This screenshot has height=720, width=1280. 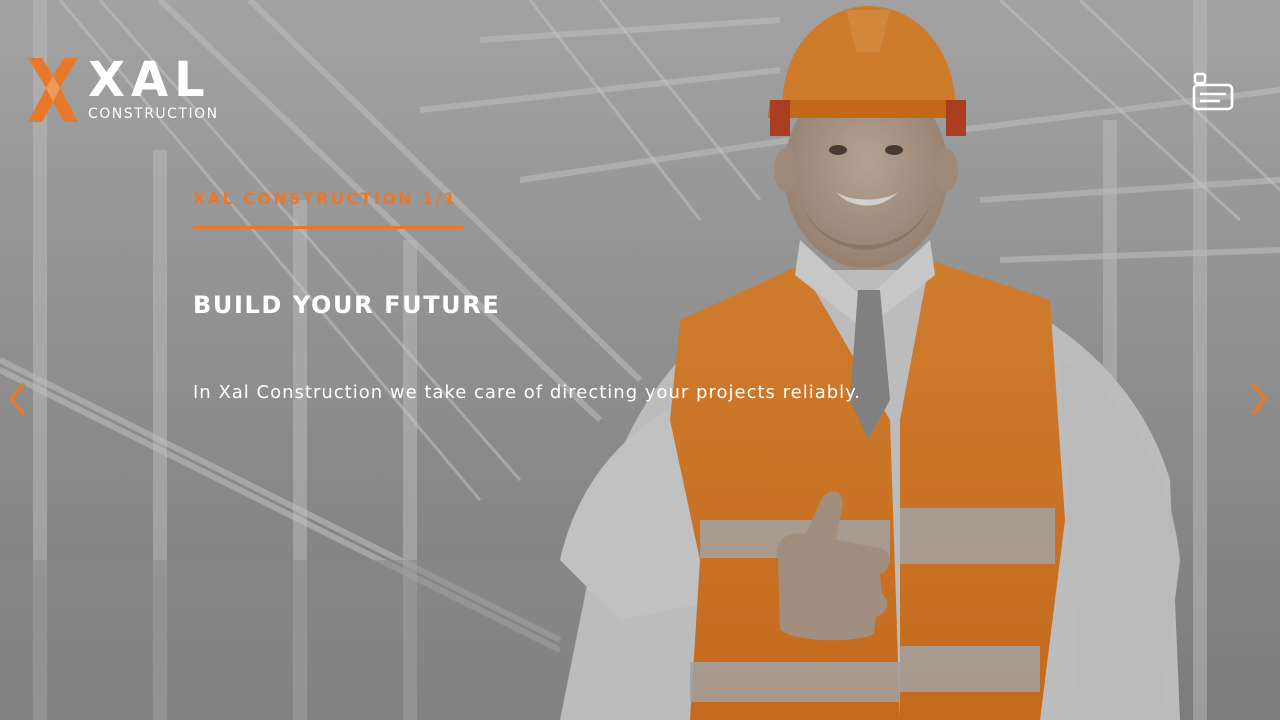 What do you see at coordinates (53, 90) in the screenshot?
I see `logo-x-mark-icon` at bounding box center [53, 90].